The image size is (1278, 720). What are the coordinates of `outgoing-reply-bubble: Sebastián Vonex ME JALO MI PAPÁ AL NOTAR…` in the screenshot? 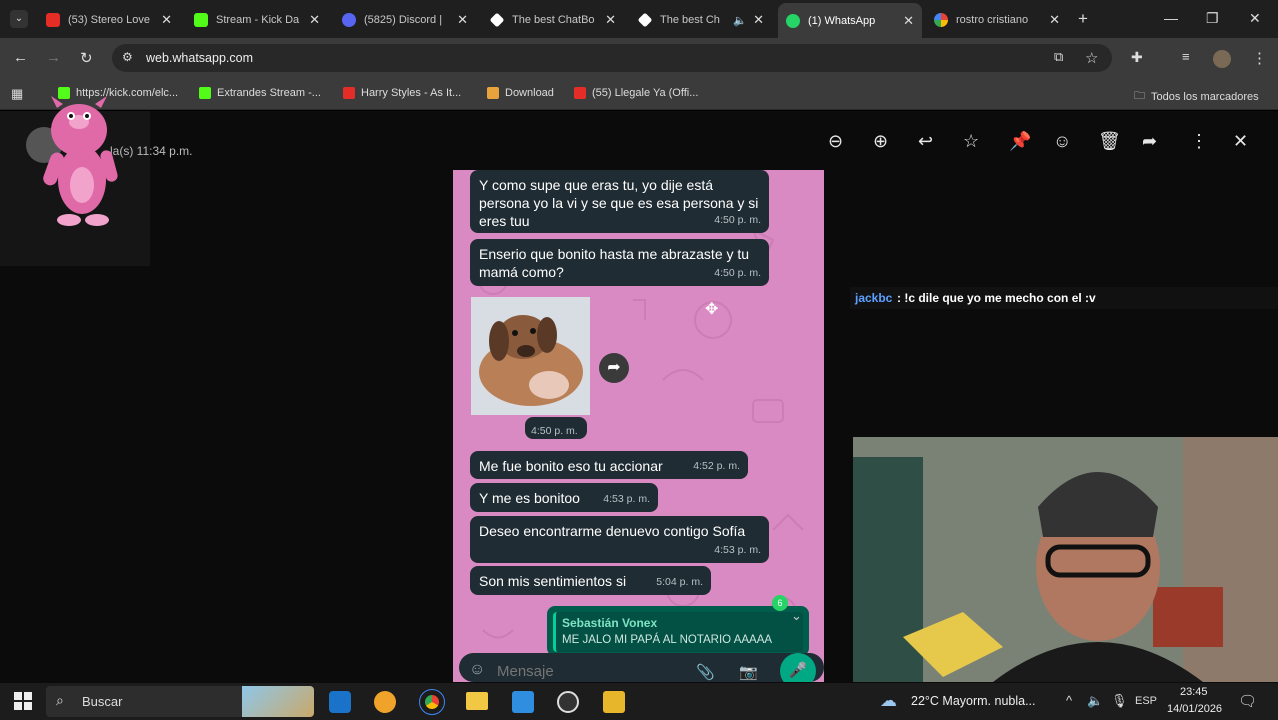 It's located at (678, 631).